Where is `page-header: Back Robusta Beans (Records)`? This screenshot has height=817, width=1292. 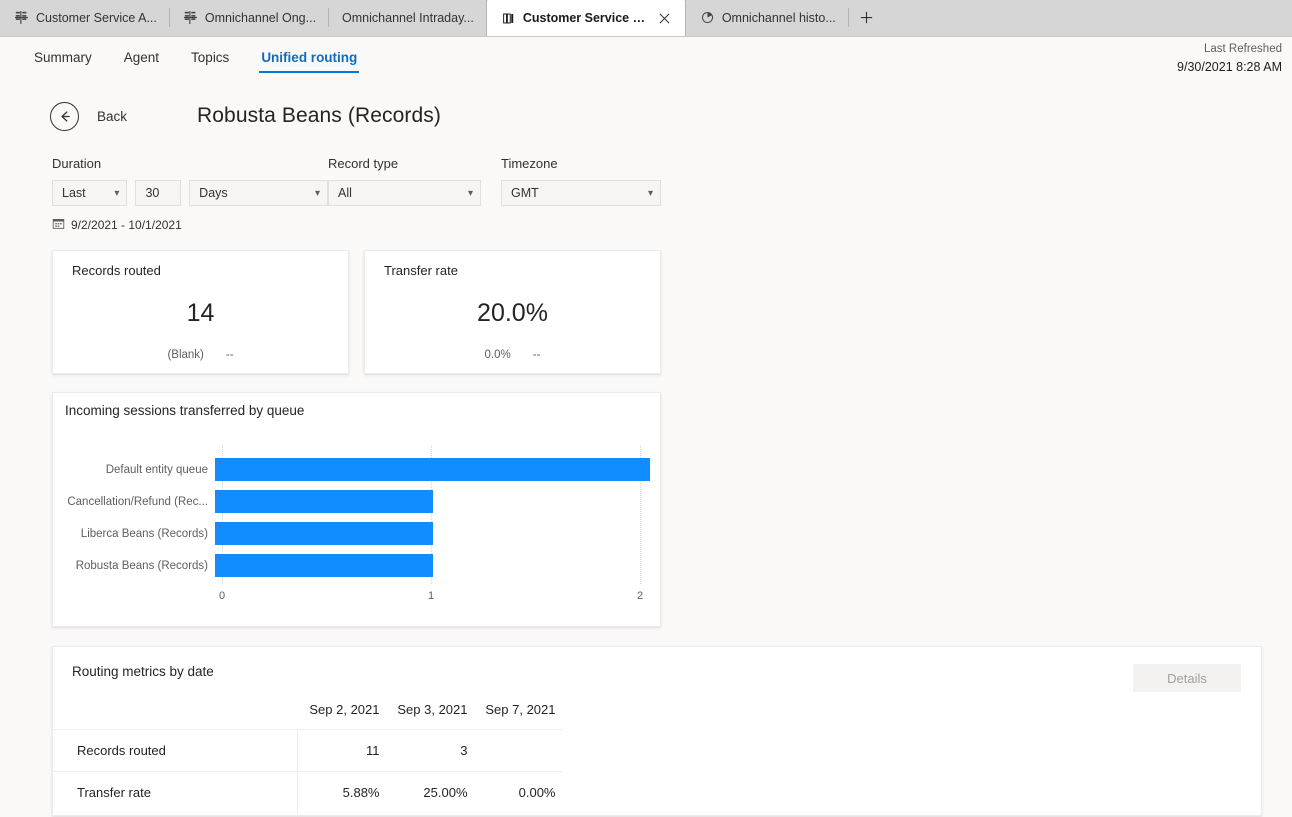
page-header: Back Robusta Beans (Records) is located at coordinates (646, 105).